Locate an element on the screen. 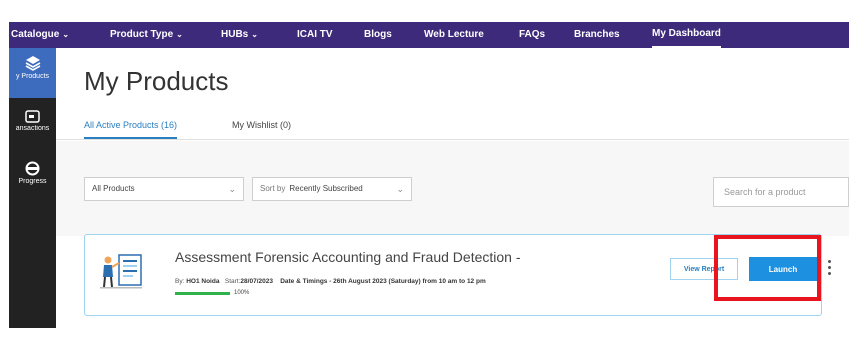 The height and width of the screenshot is (341, 858). progress-bar is located at coordinates (202, 293).